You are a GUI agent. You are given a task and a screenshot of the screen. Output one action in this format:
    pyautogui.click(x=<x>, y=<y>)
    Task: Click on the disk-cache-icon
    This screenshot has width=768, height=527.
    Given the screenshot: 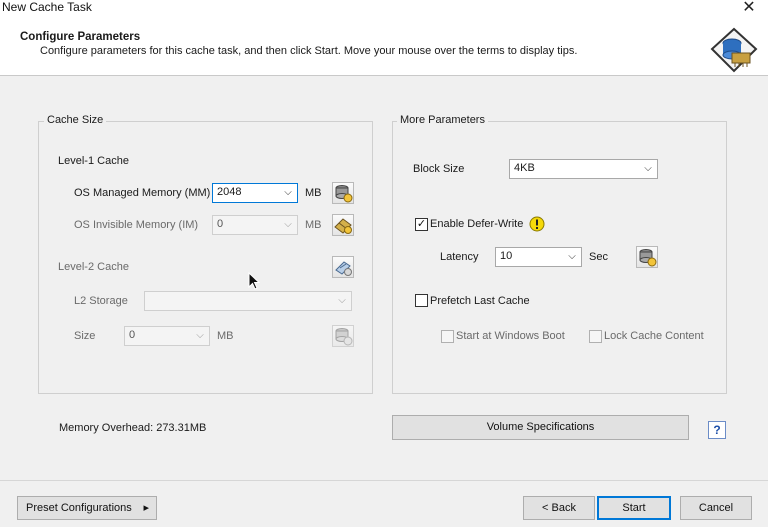 What is the action you would take?
    pyautogui.click(x=734, y=50)
    